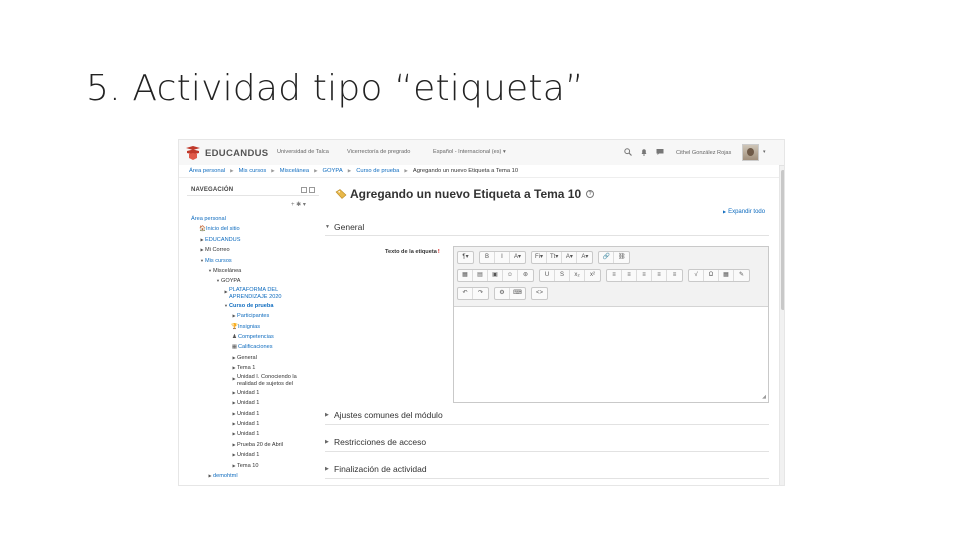 This screenshot has width=960, height=540. I want to click on nav-tree-item: ▼ Miscelánea, so click(253, 271).